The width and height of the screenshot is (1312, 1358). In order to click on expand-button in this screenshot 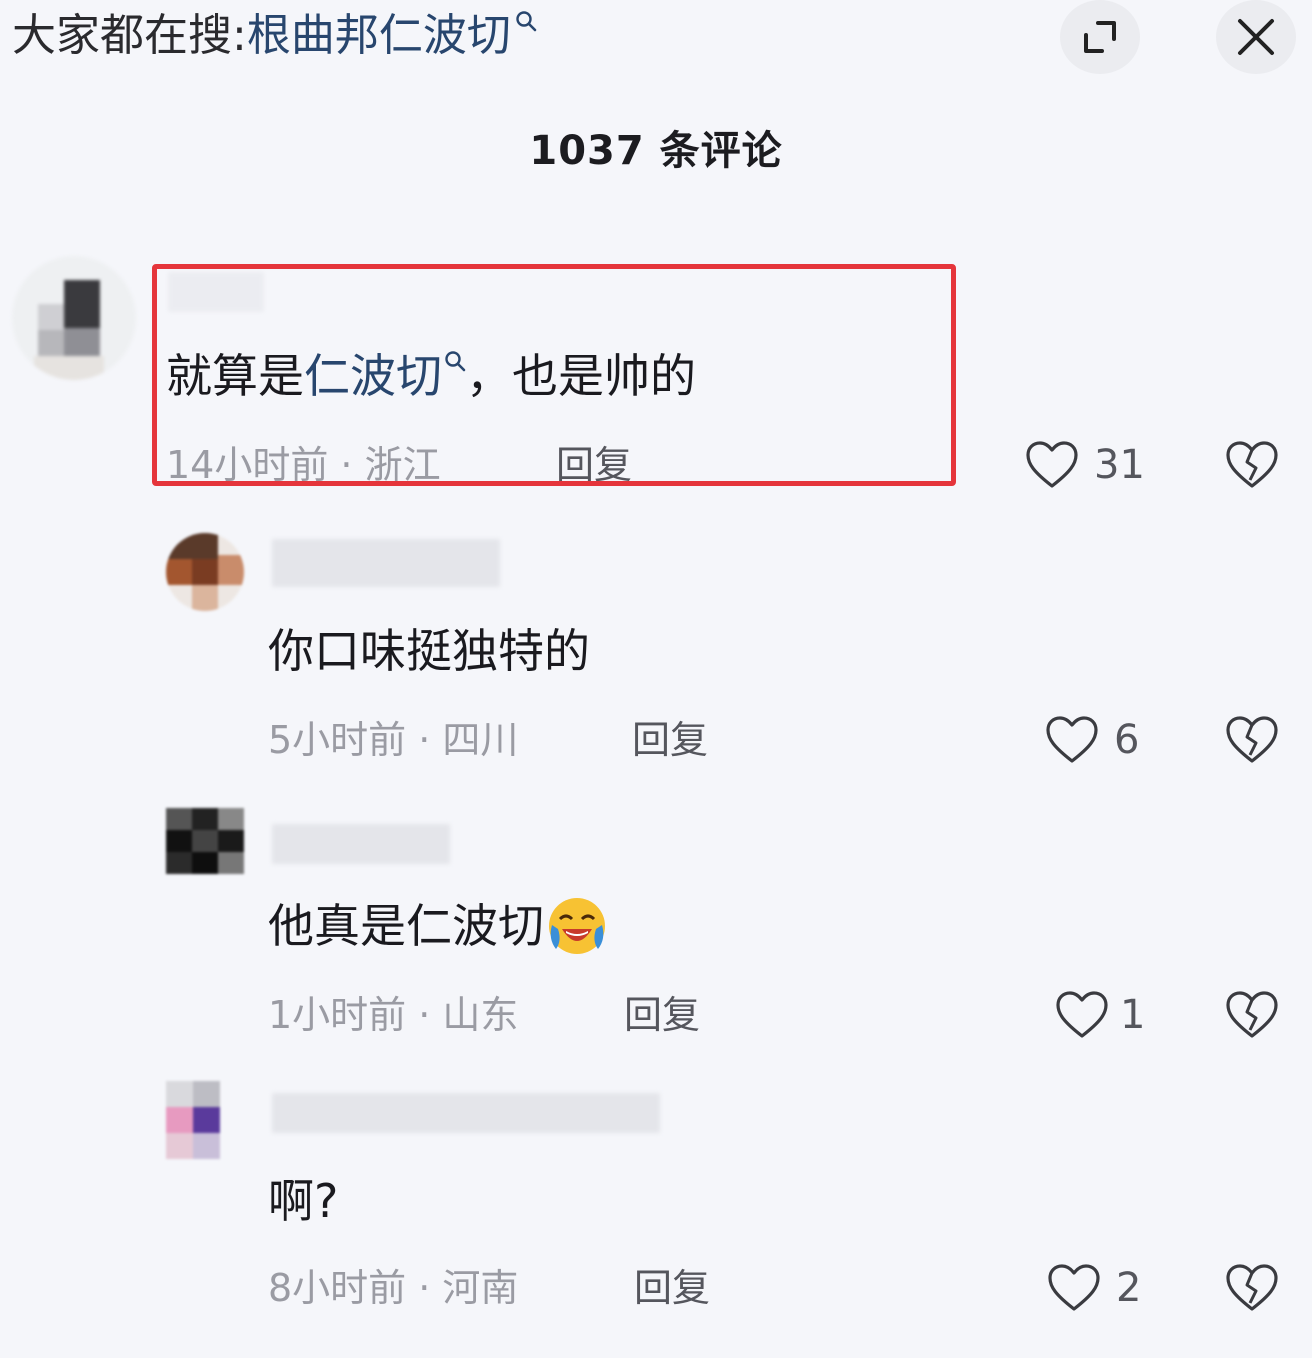, I will do `click(1100, 37)`.